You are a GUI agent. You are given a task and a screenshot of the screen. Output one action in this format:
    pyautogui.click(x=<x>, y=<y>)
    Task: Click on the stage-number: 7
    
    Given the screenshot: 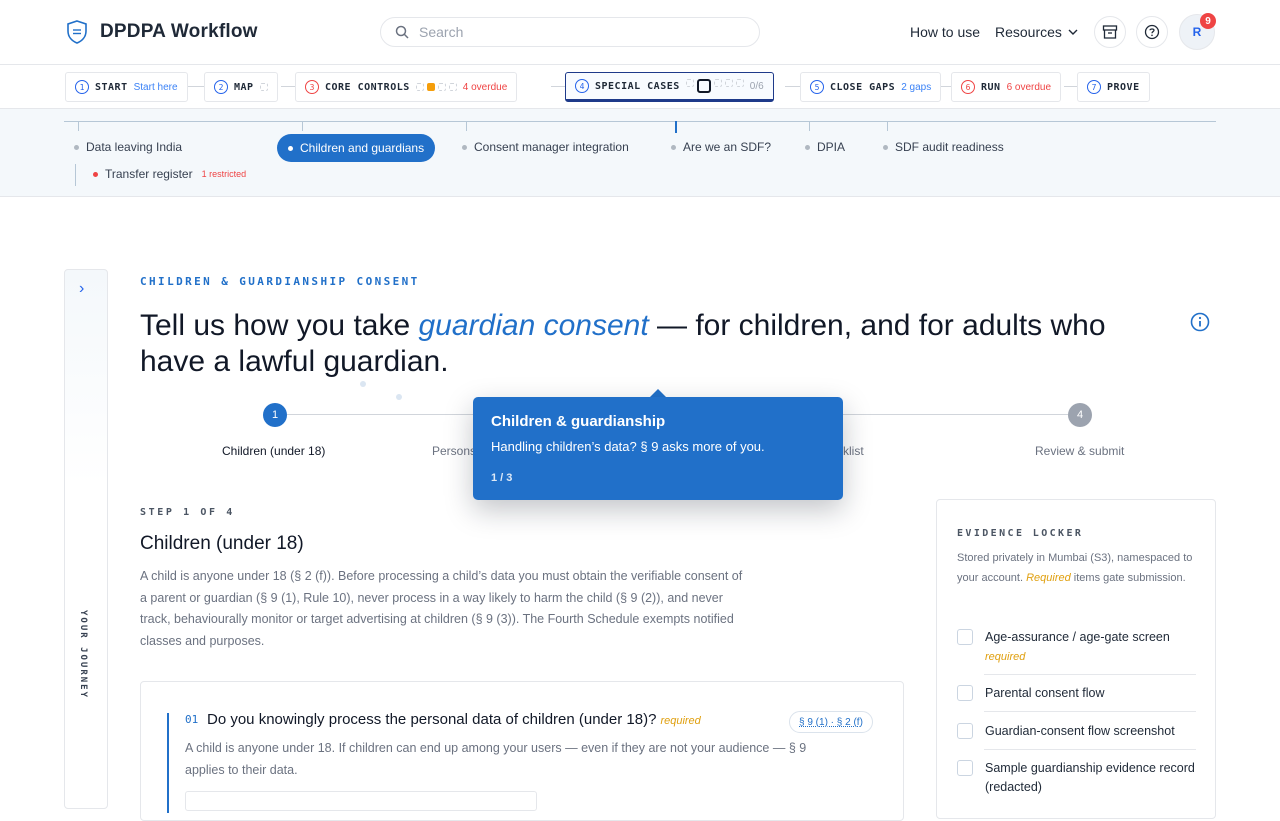 What is the action you would take?
    pyautogui.click(x=1094, y=87)
    